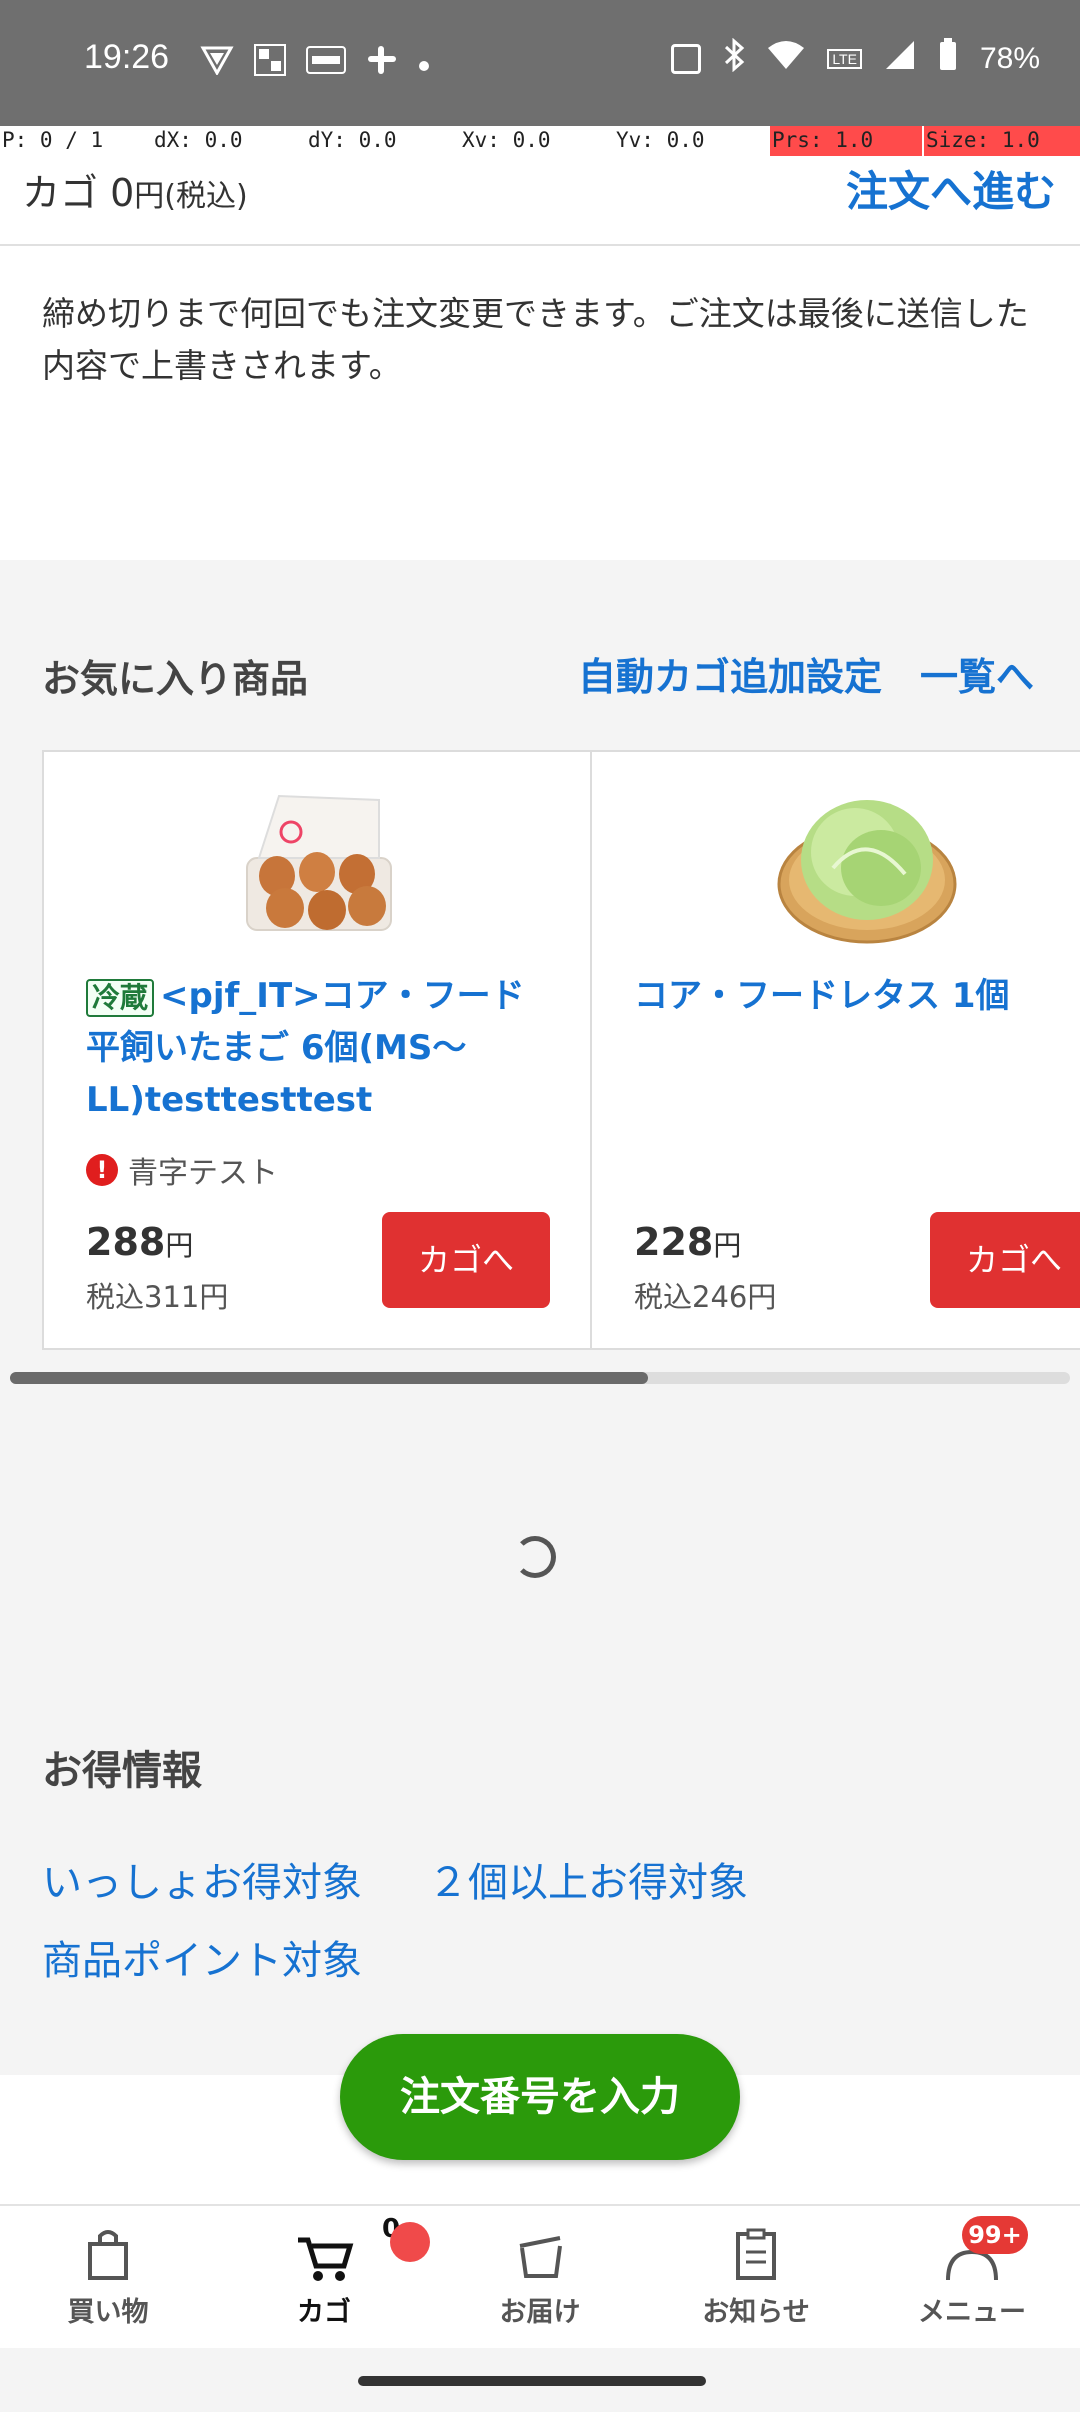 Image resolution: width=1080 pixels, height=2412 pixels. Describe the element at coordinates (126, 1242) in the screenshot. I see `price-value: 288` at that location.